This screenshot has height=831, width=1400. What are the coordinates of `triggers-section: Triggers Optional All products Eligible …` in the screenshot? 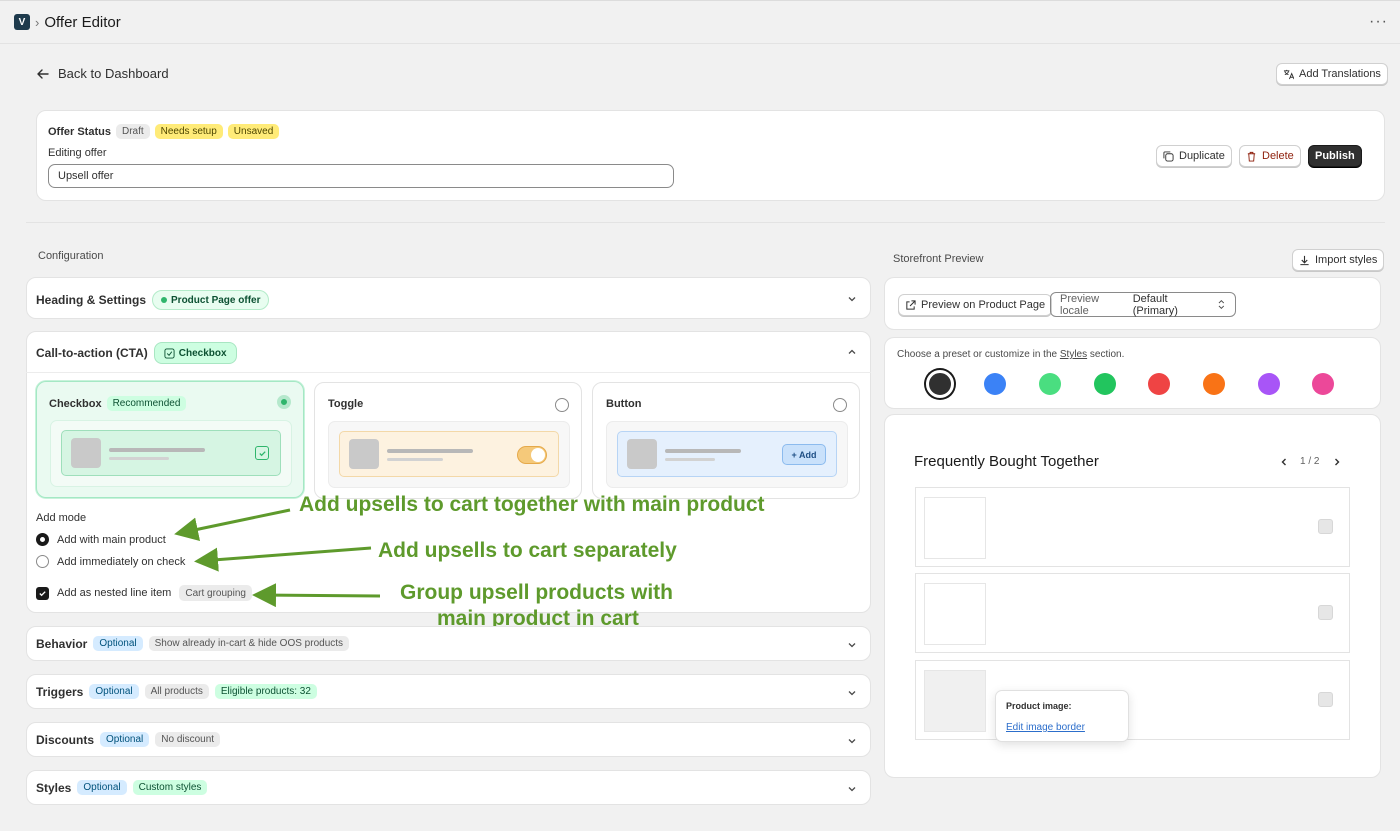 It's located at (448, 691).